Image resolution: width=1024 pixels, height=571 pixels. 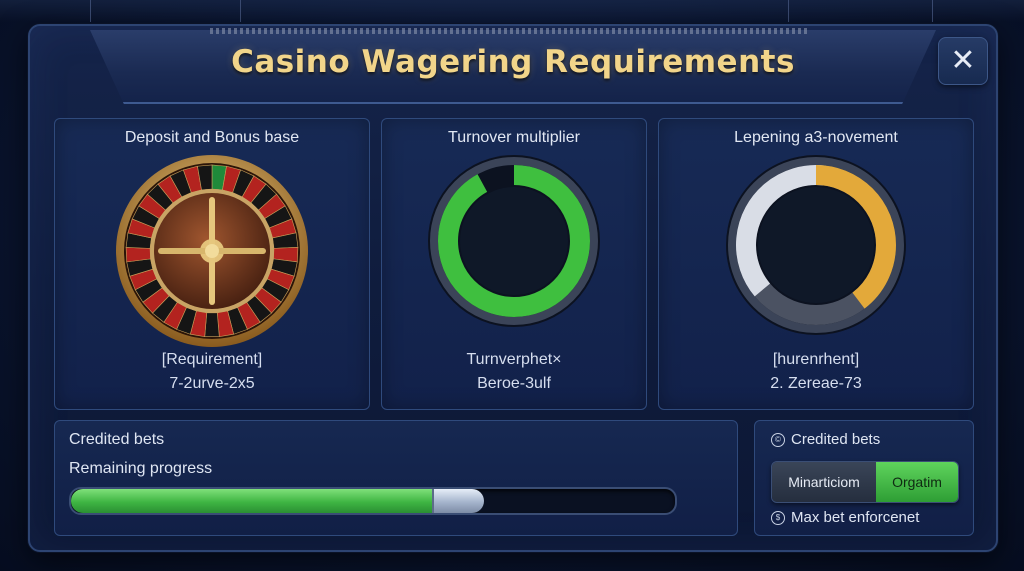 I want to click on card-value: Beroe-3ulf, so click(x=514, y=383).